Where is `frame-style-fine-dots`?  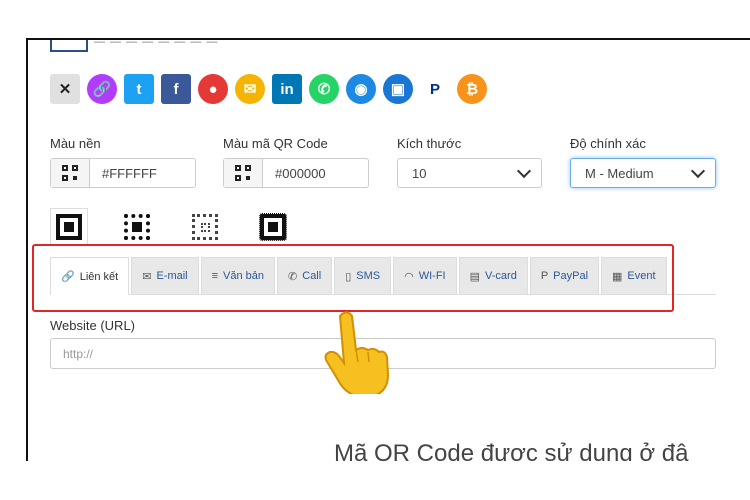
frame-style-fine-dots is located at coordinates (205, 227).